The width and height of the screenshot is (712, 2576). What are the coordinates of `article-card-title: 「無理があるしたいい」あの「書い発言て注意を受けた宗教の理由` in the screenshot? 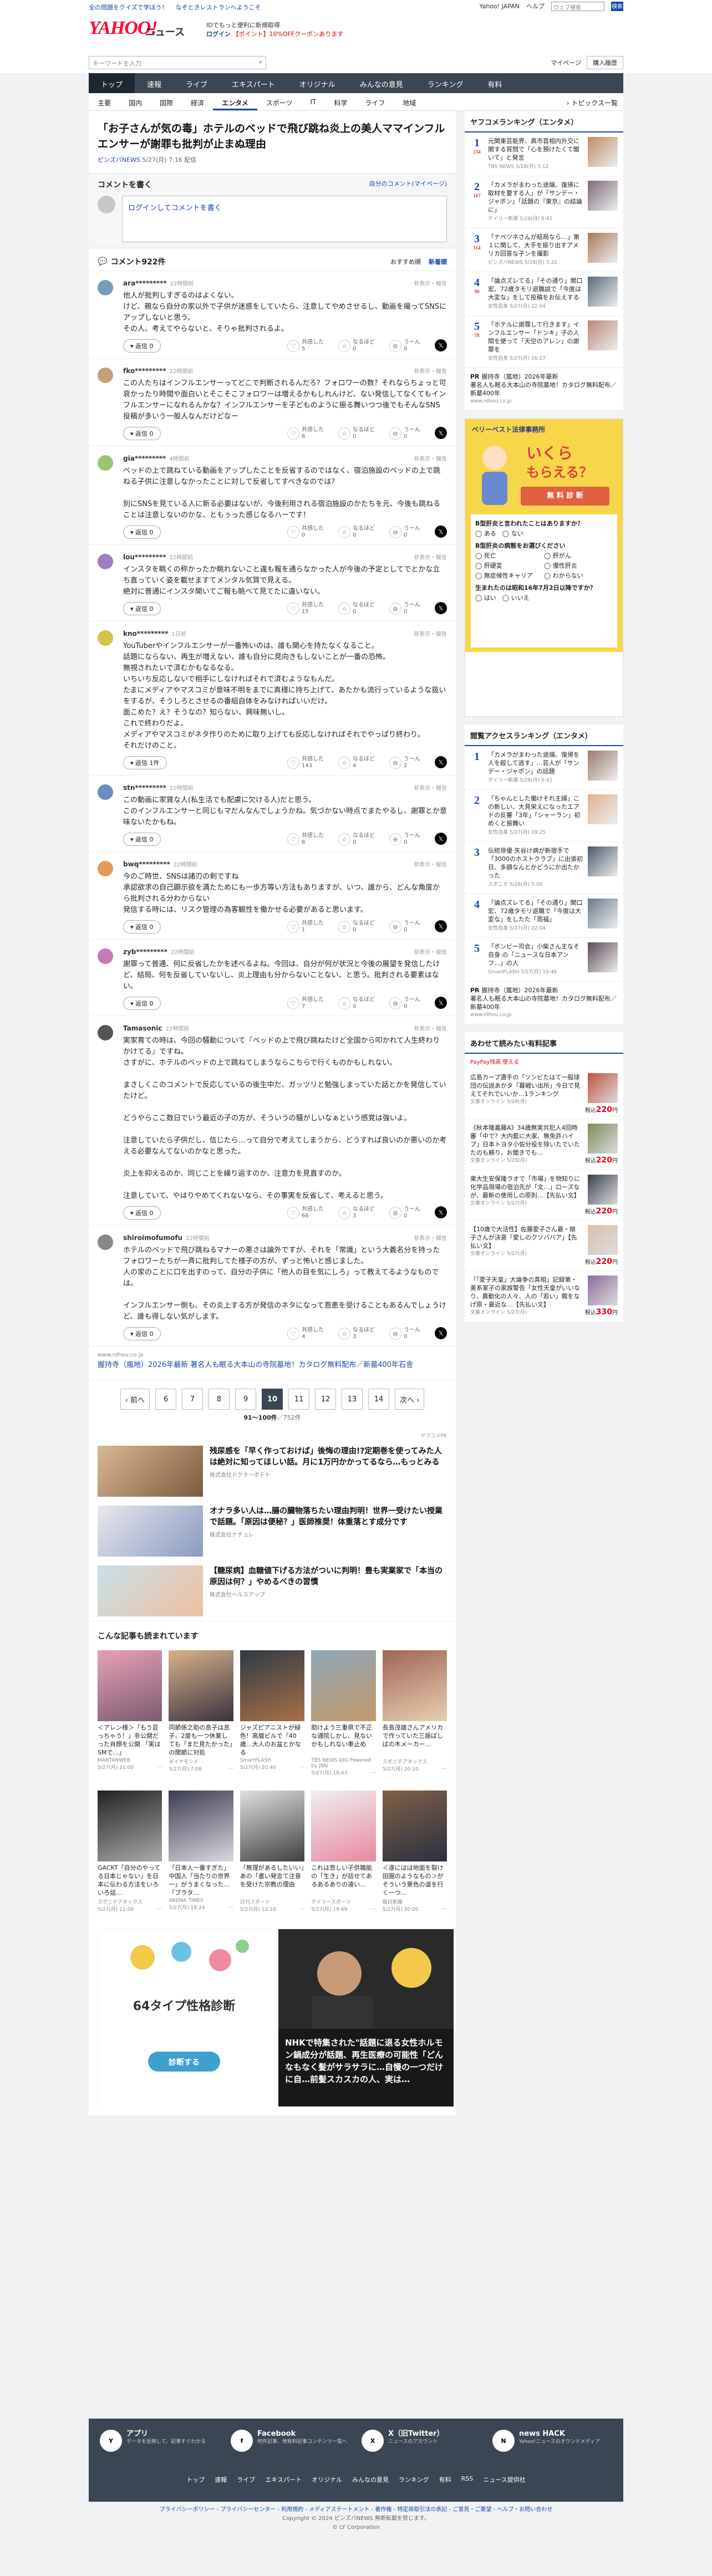 It's located at (272, 1880).